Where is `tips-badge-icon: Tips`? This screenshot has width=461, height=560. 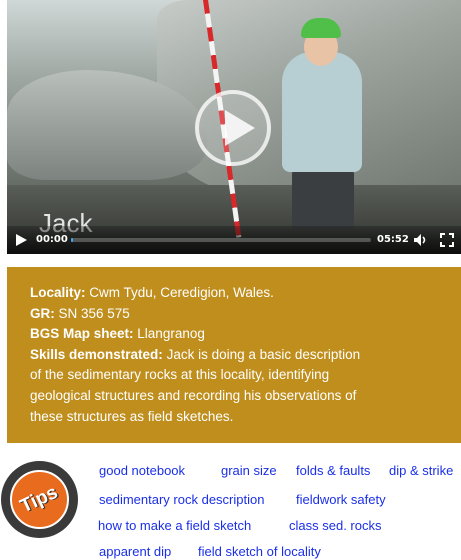 tips-badge-icon: Tips is located at coordinates (39, 499).